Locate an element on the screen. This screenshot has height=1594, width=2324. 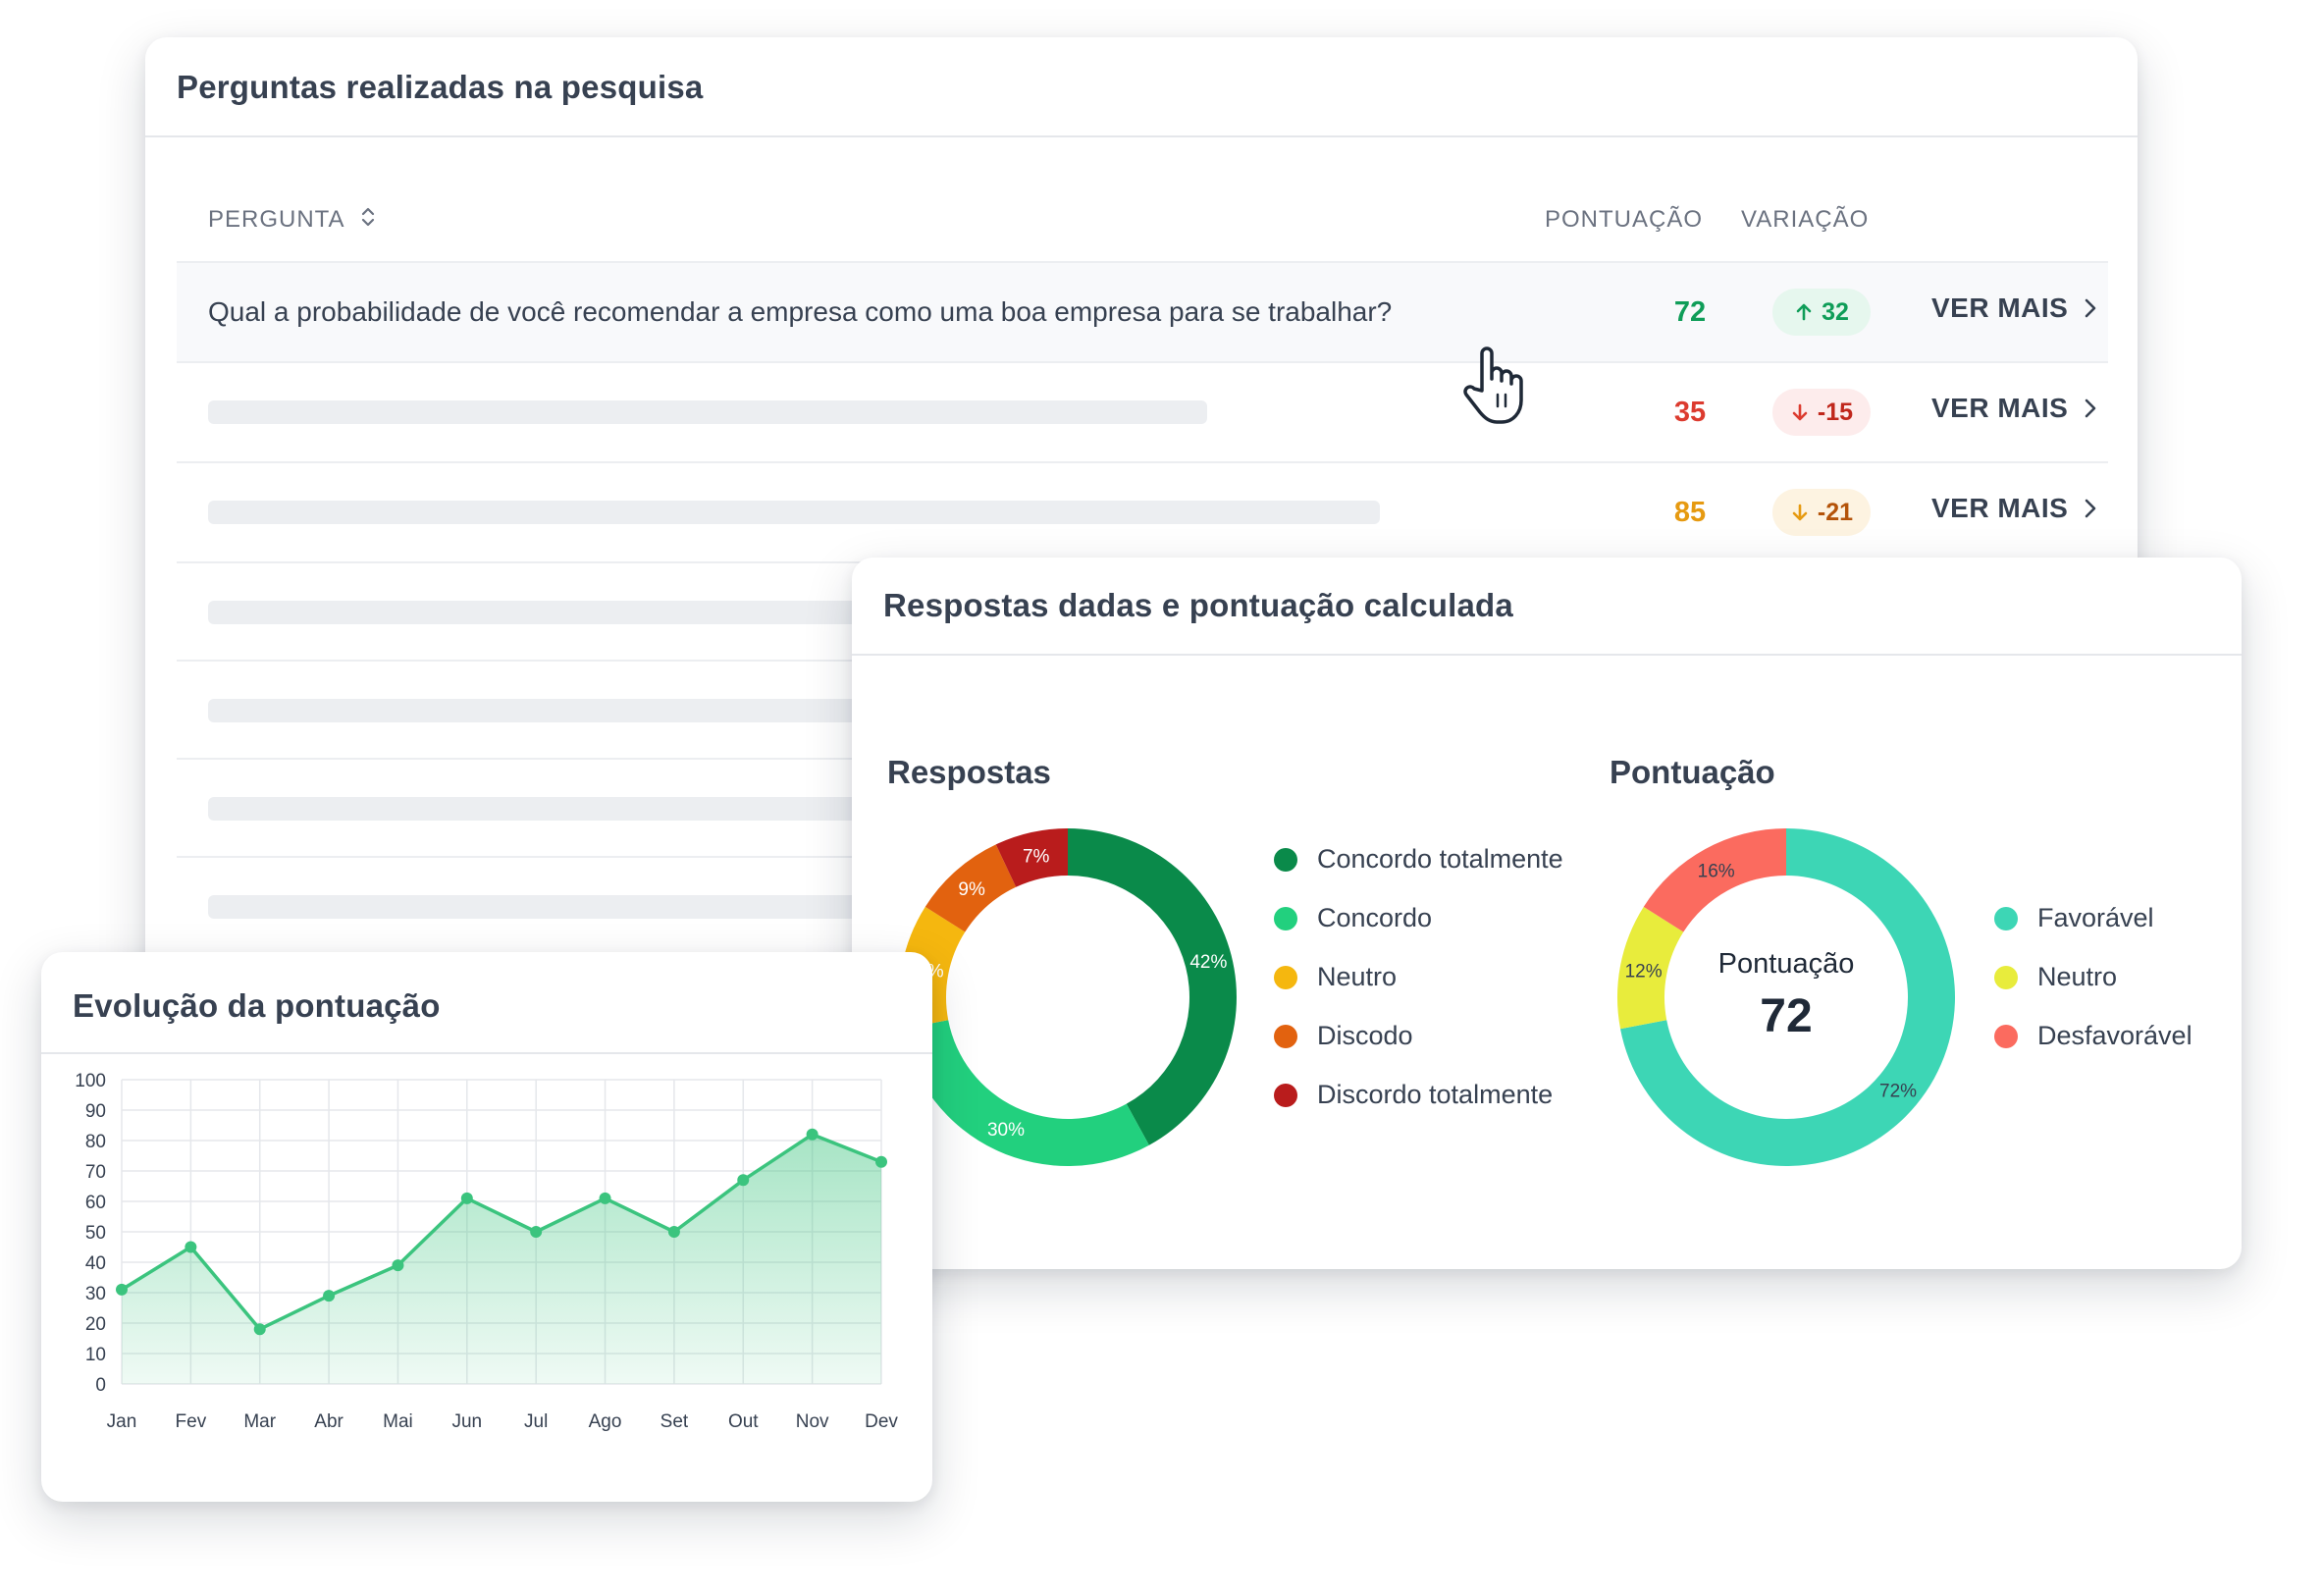
legend-item: Discordo totalmente is located at coordinates (1414, 1095).